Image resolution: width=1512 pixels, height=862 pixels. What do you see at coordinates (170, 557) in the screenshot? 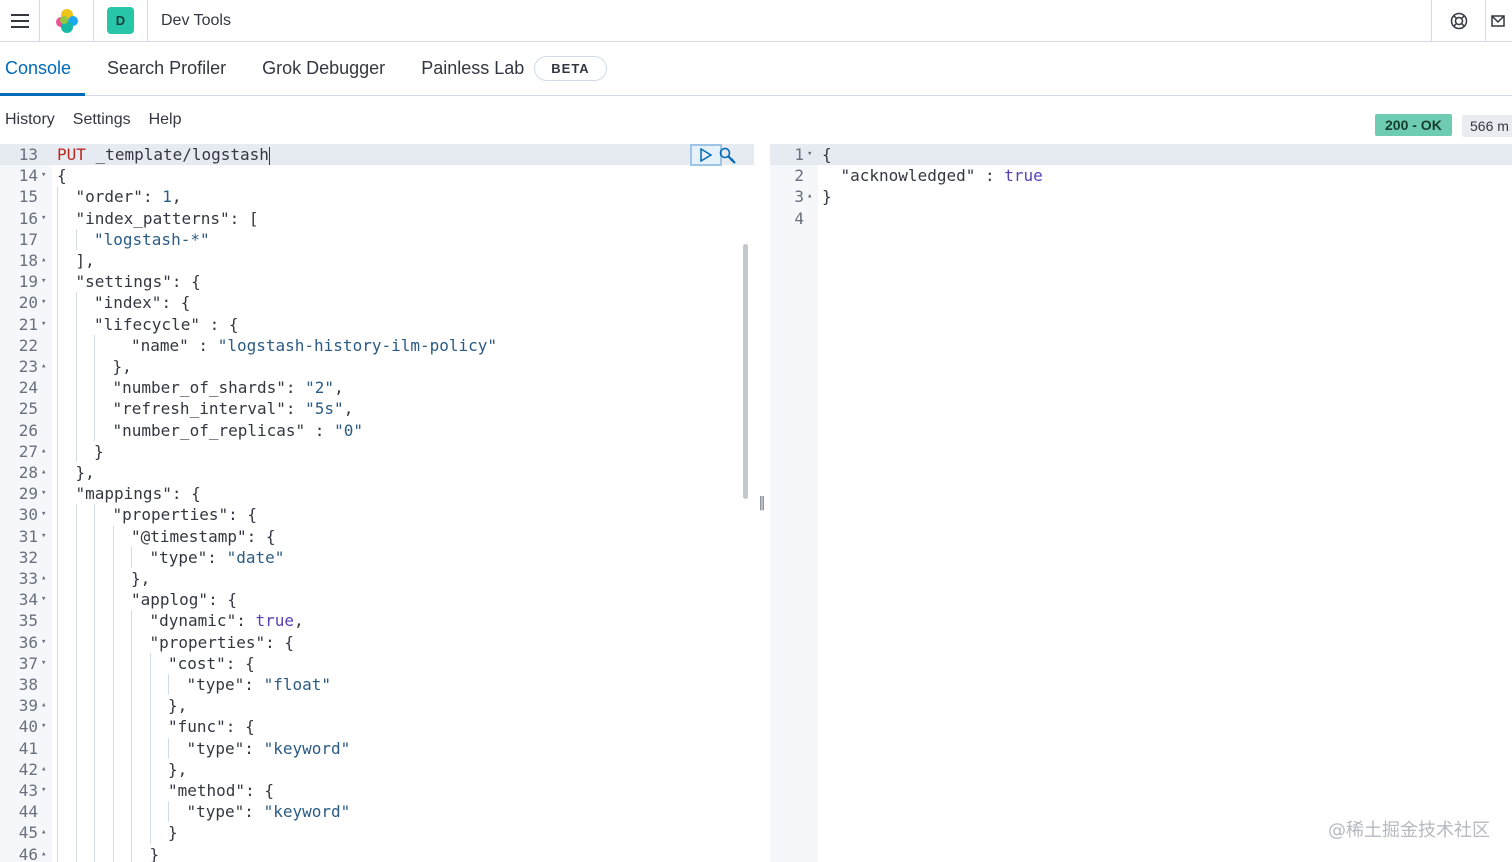
I see `code-text-wrap: "type": "date"` at bounding box center [170, 557].